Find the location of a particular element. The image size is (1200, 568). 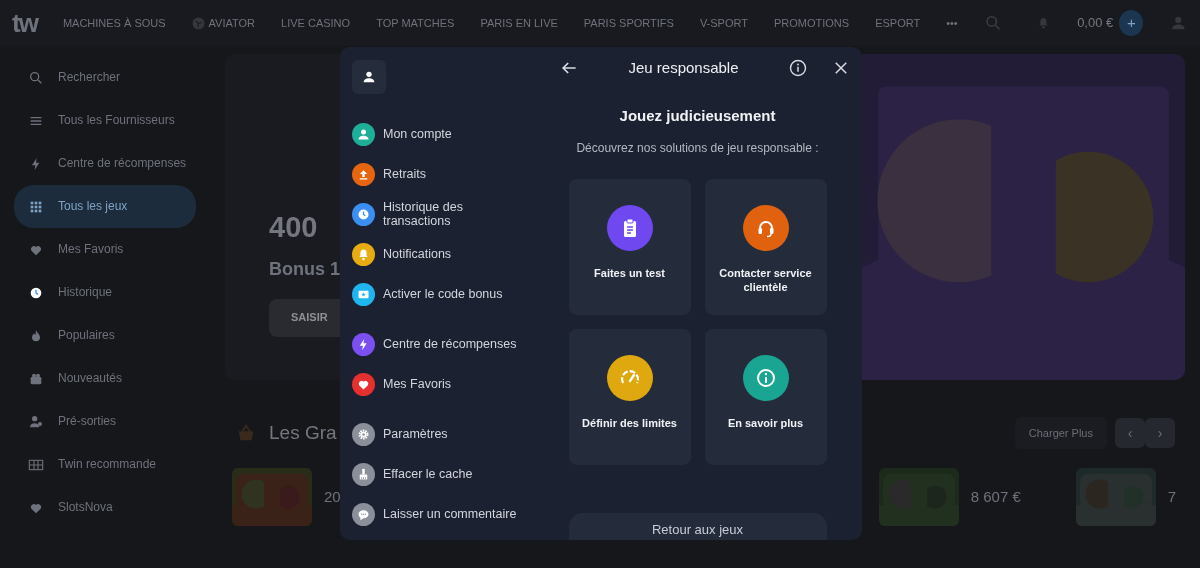

nav-link: ••• is located at coordinates (952, 23).